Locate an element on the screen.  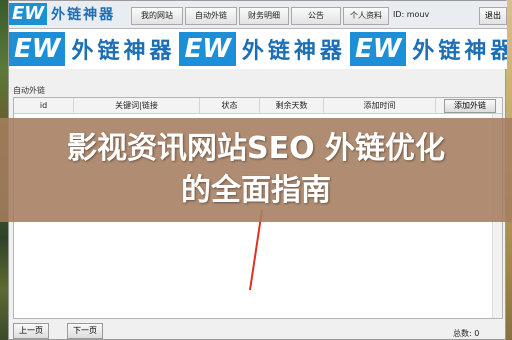
arrow-line is located at coordinates (256, 250).